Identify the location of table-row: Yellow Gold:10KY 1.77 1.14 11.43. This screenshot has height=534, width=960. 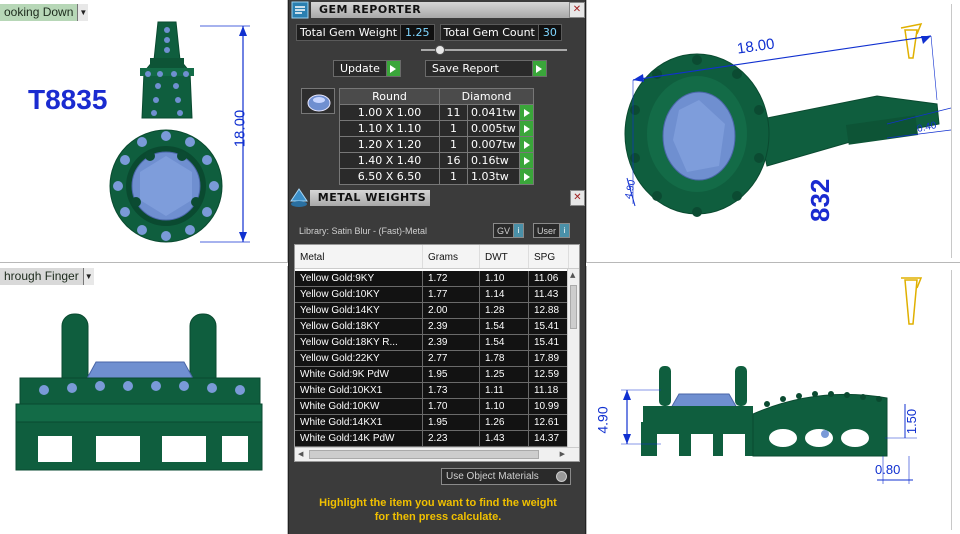
(432, 295).